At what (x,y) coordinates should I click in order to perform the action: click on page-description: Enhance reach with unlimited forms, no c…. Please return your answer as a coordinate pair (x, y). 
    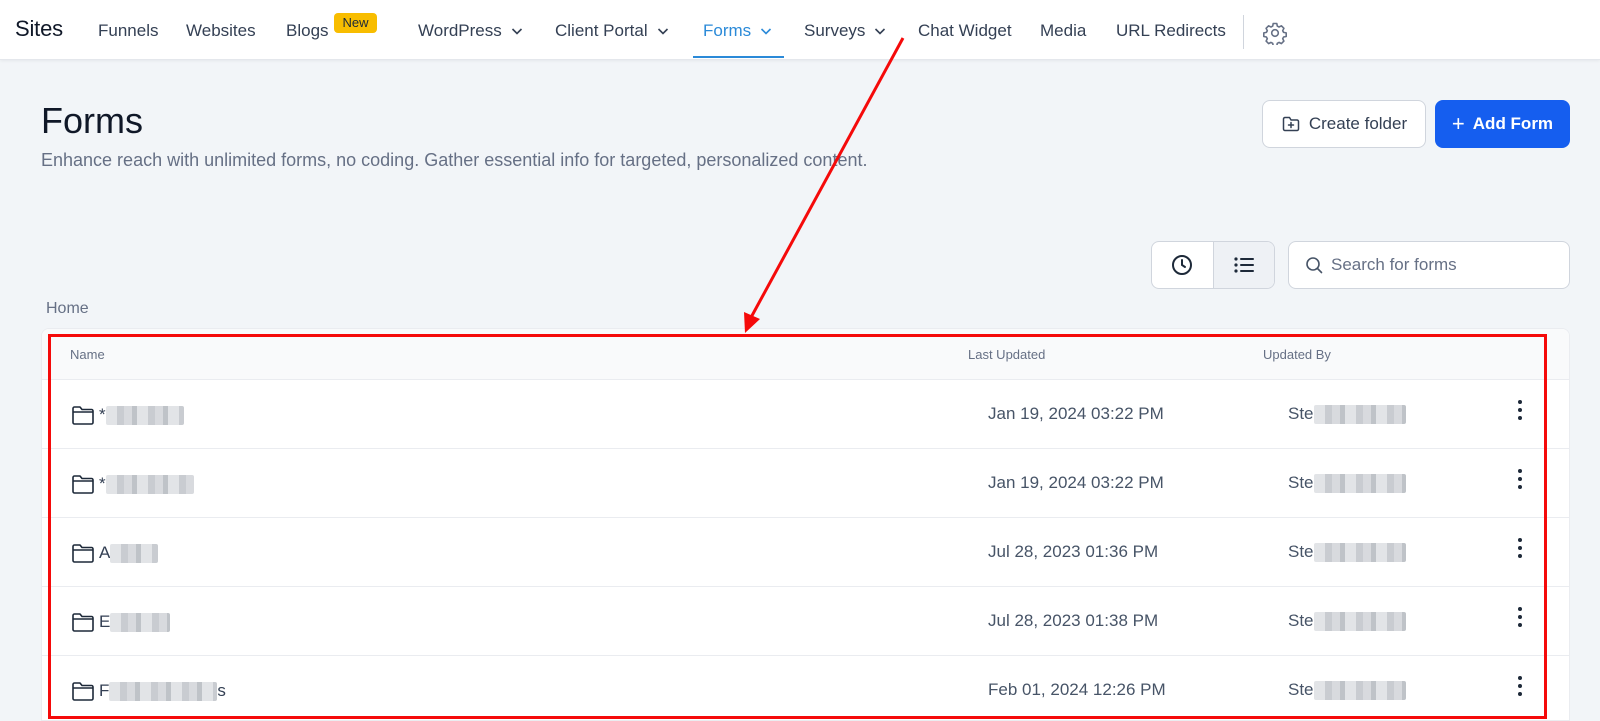
    Looking at the image, I should click on (454, 160).